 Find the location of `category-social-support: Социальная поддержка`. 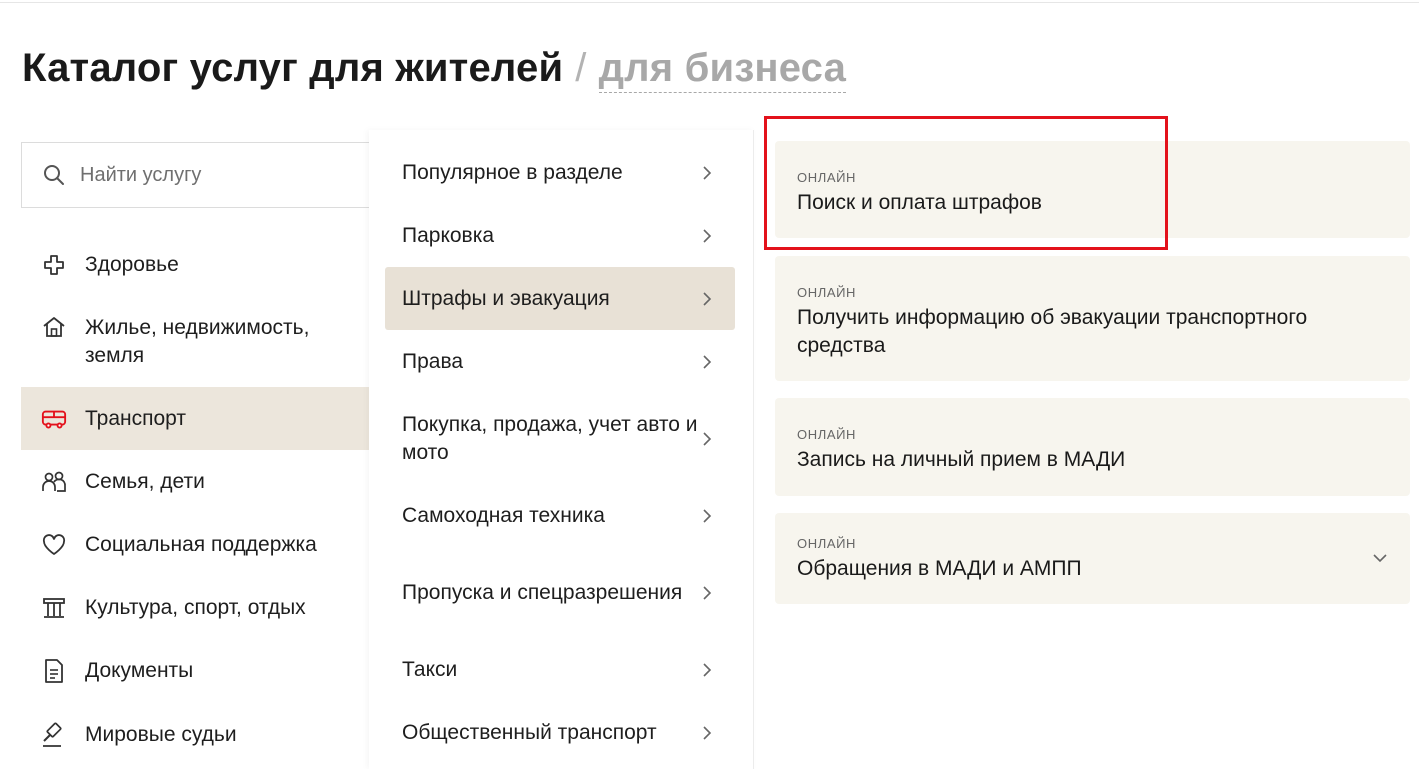

category-social-support: Социальная поддержка is located at coordinates (195, 545).